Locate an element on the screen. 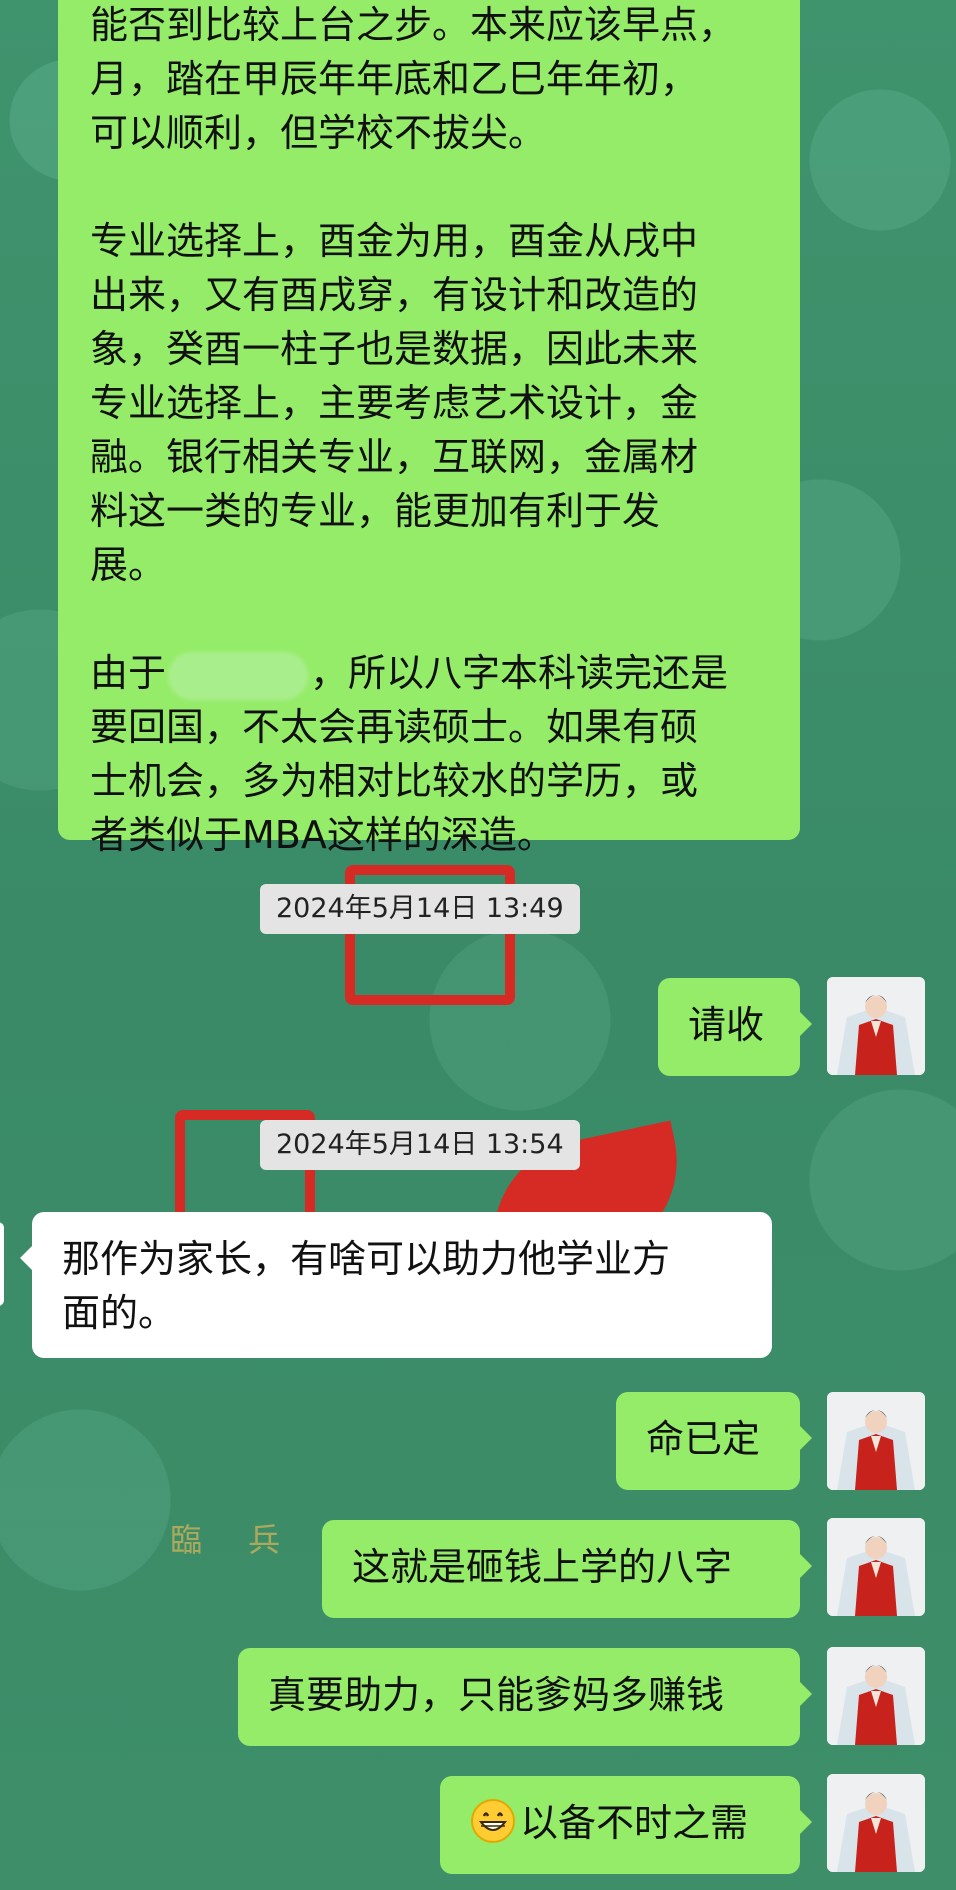  message-bubble-outgoing: 以备不时之需 is located at coordinates (626, 1825).